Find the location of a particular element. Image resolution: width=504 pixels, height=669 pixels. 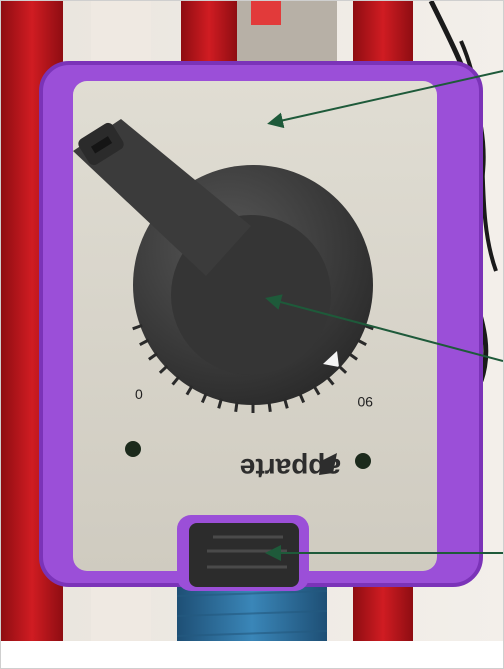

status-led-left is located at coordinates (133, 449).